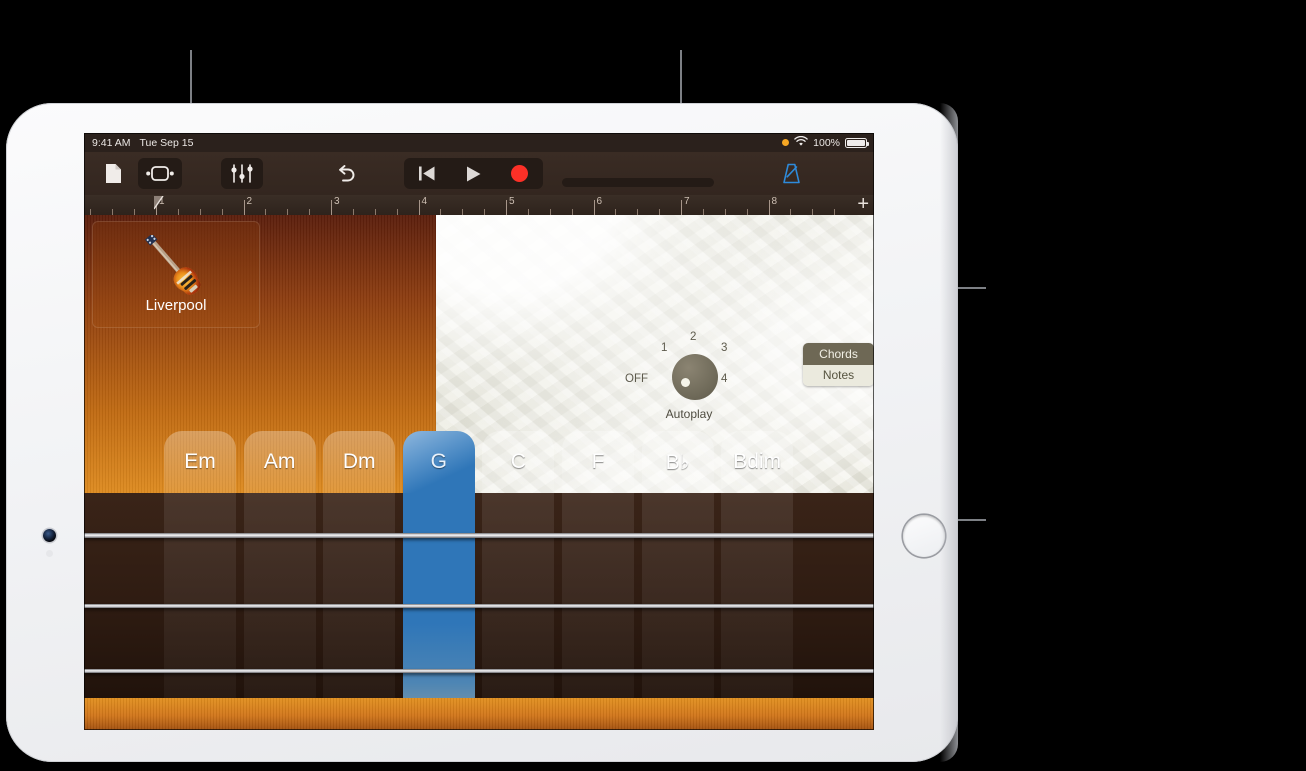 Image resolution: width=1306 pixels, height=771 pixels. Describe the element at coordinates (49, 535) in the screenshot. I see `front-camera-icon` at that location.